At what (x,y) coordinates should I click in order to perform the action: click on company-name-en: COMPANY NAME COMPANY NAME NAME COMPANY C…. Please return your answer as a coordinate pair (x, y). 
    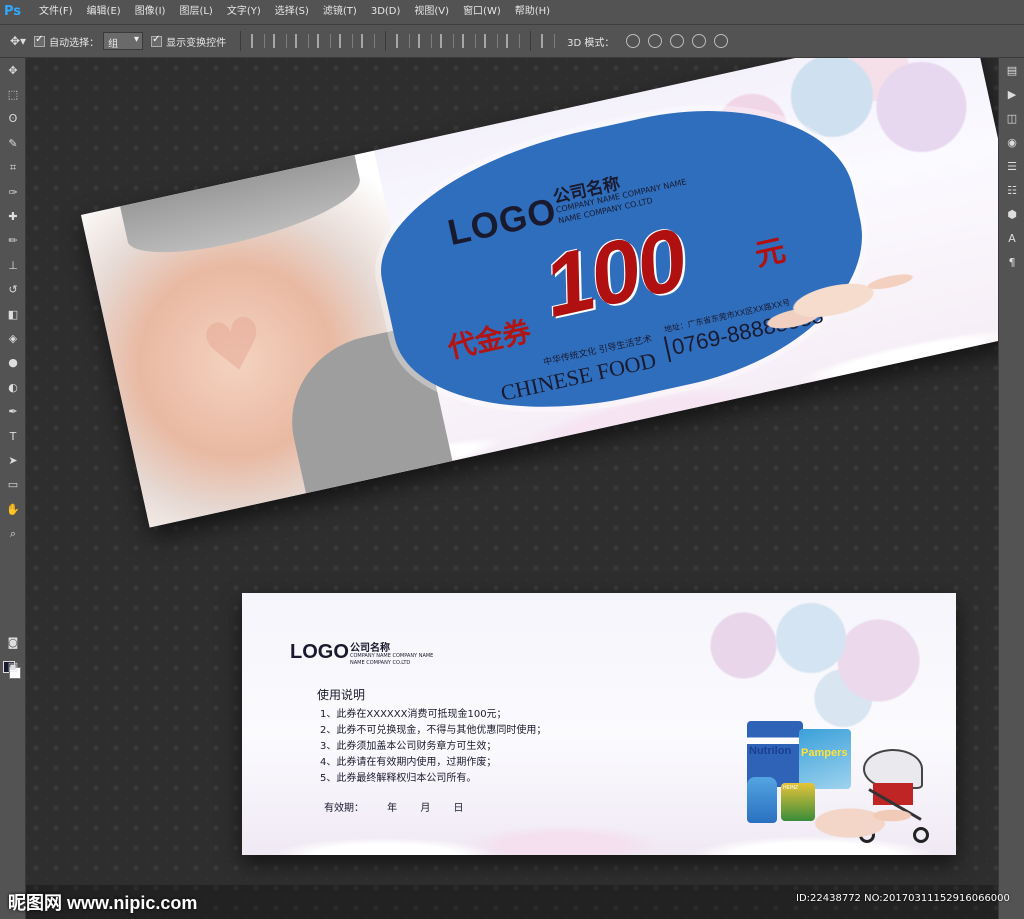
    Looking at the image, I should click on (400, 660).